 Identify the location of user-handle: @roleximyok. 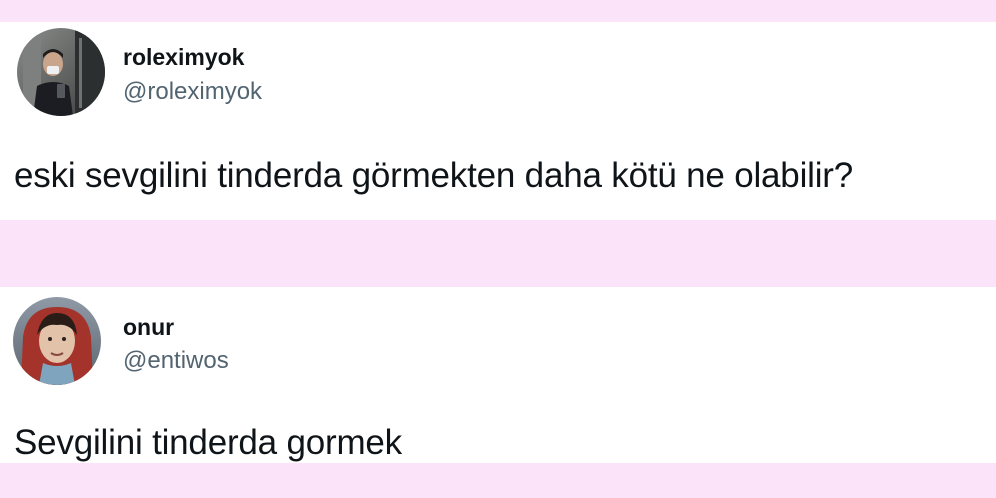
(192, 92).